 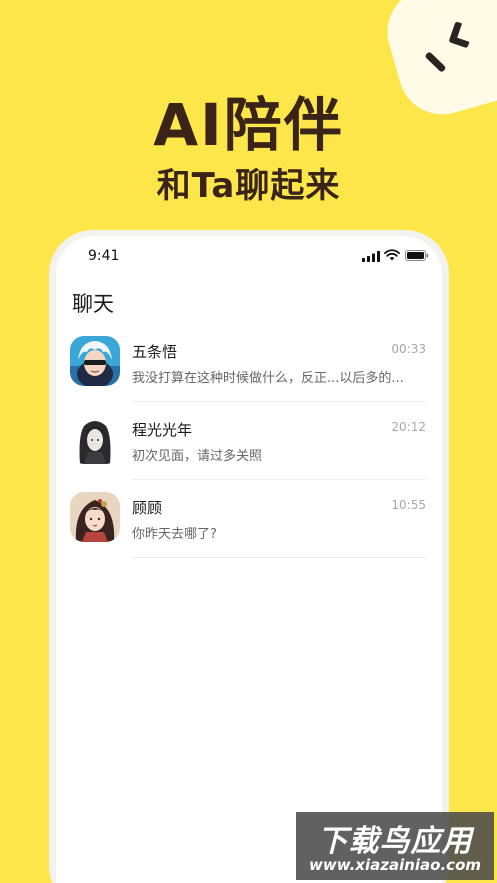 What do you see at coordinates (162, 430) in the screenshot?
I see `chat-name: 程光光年` at bounding box center [162, 430].